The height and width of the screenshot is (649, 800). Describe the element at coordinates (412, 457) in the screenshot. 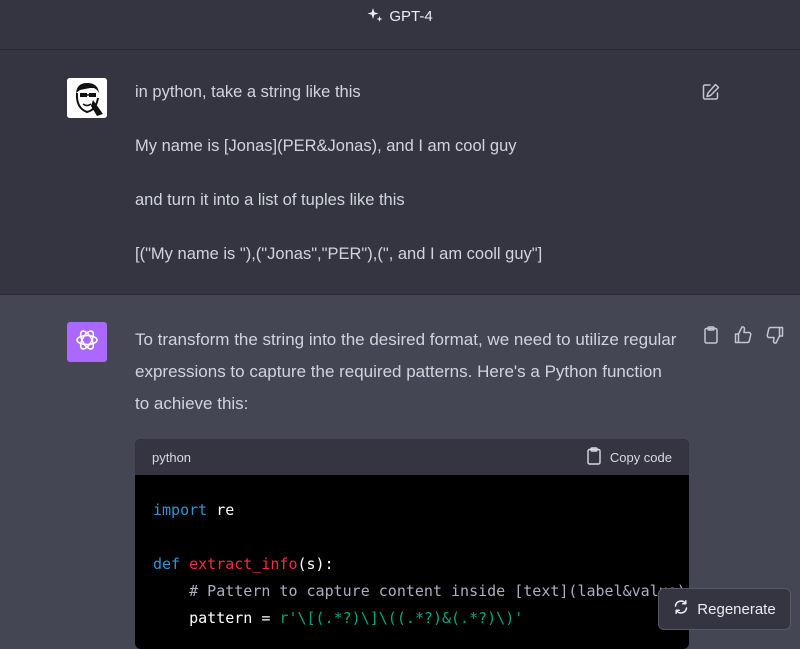

I see `code-block-header: python Copy code` at that location.